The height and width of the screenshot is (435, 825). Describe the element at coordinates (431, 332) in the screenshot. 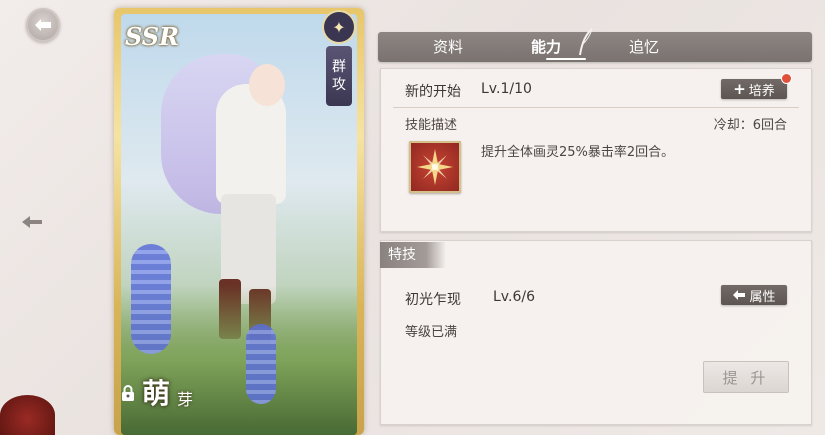

I see `special-skill-status: 等级已满` at that location.